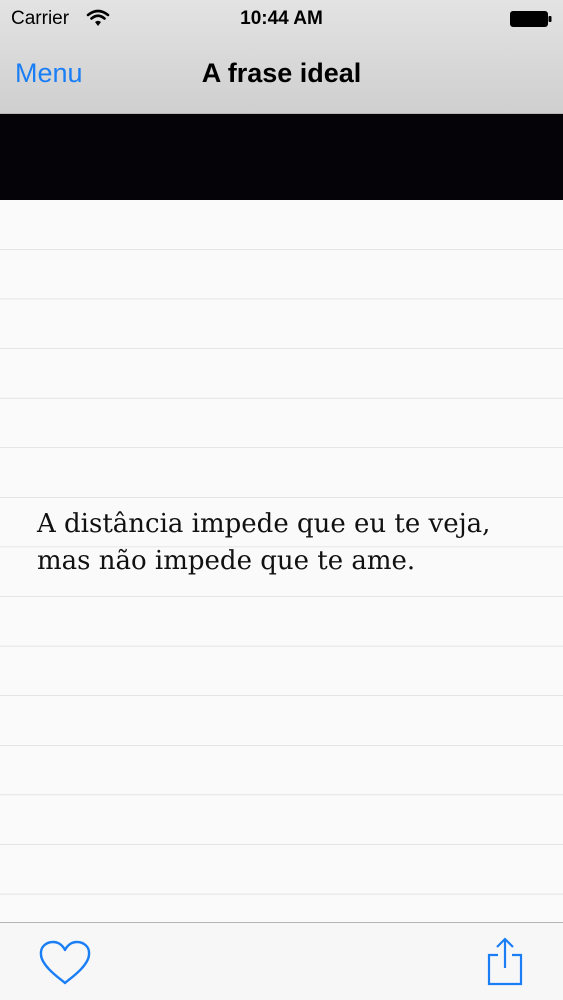 This screenshot has height=1000, width=563. Describe the element at coordinates (531, 19) in the screenshot. I see `battery-icon` at that location.